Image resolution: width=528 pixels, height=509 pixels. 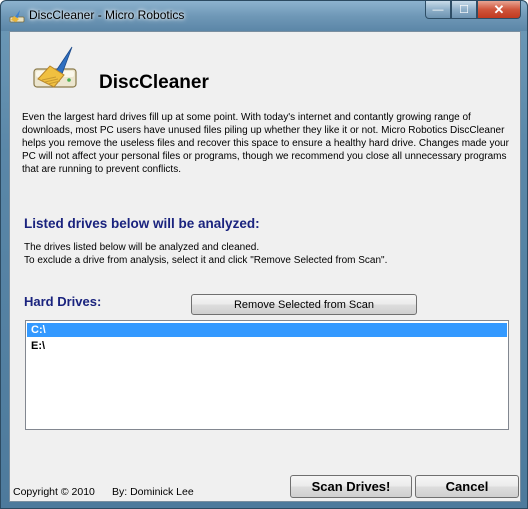 What do you see at coordinates (267, 330) in the screenshot?
I see `drive-item-c: C:\` at bounding box center [267, 330].